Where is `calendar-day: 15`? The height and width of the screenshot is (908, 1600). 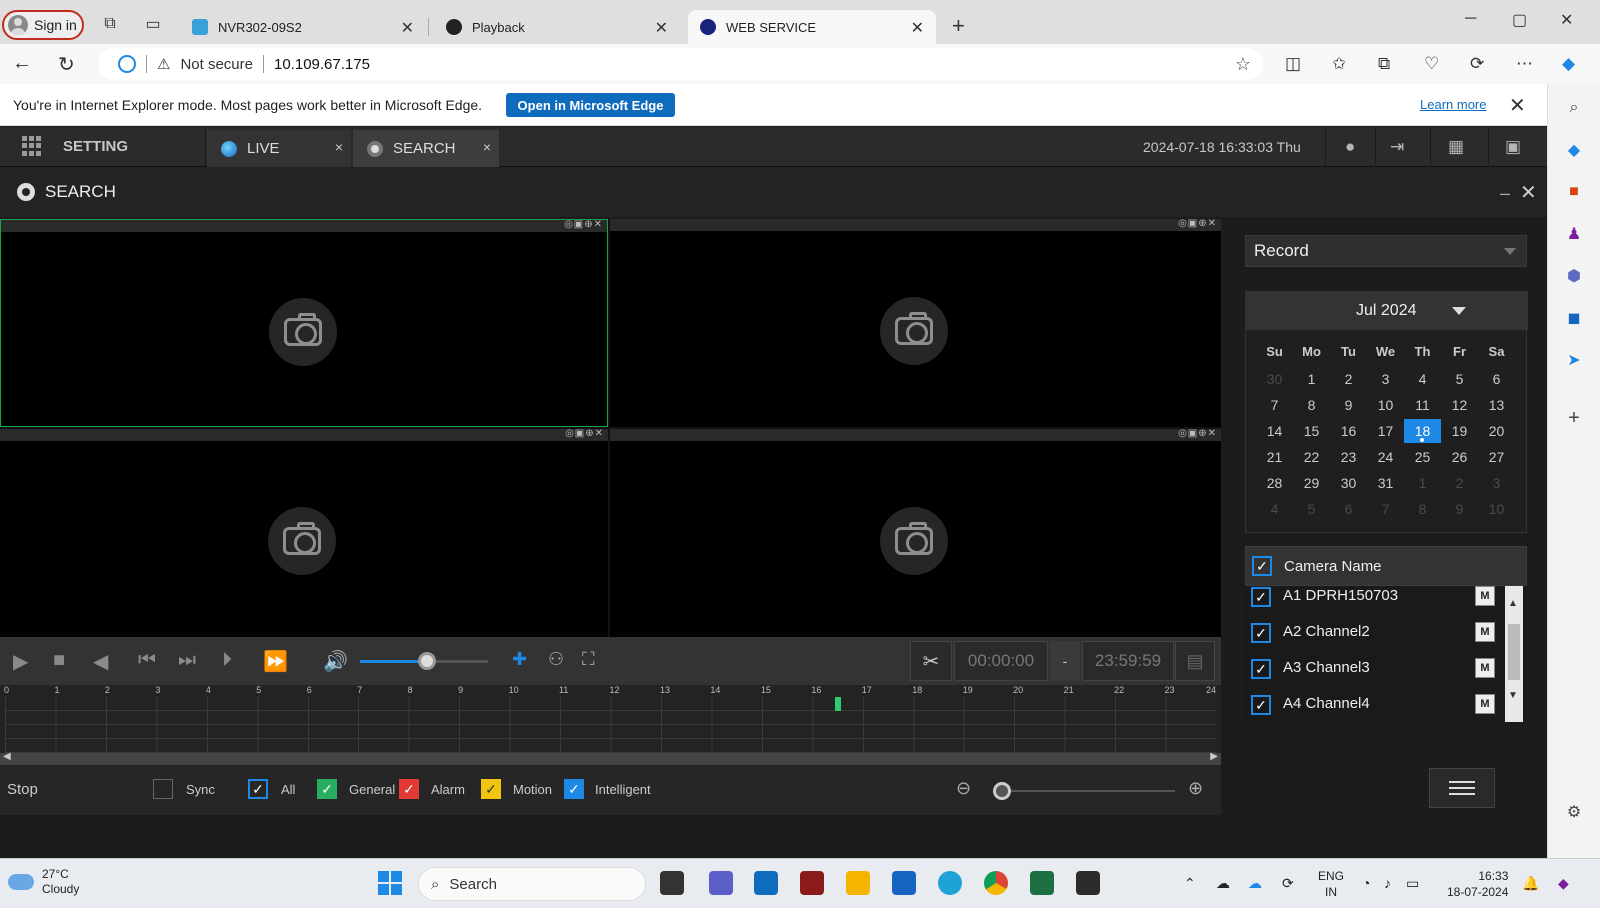
calendar-day: 15 is located at coordinates (1311, 431).